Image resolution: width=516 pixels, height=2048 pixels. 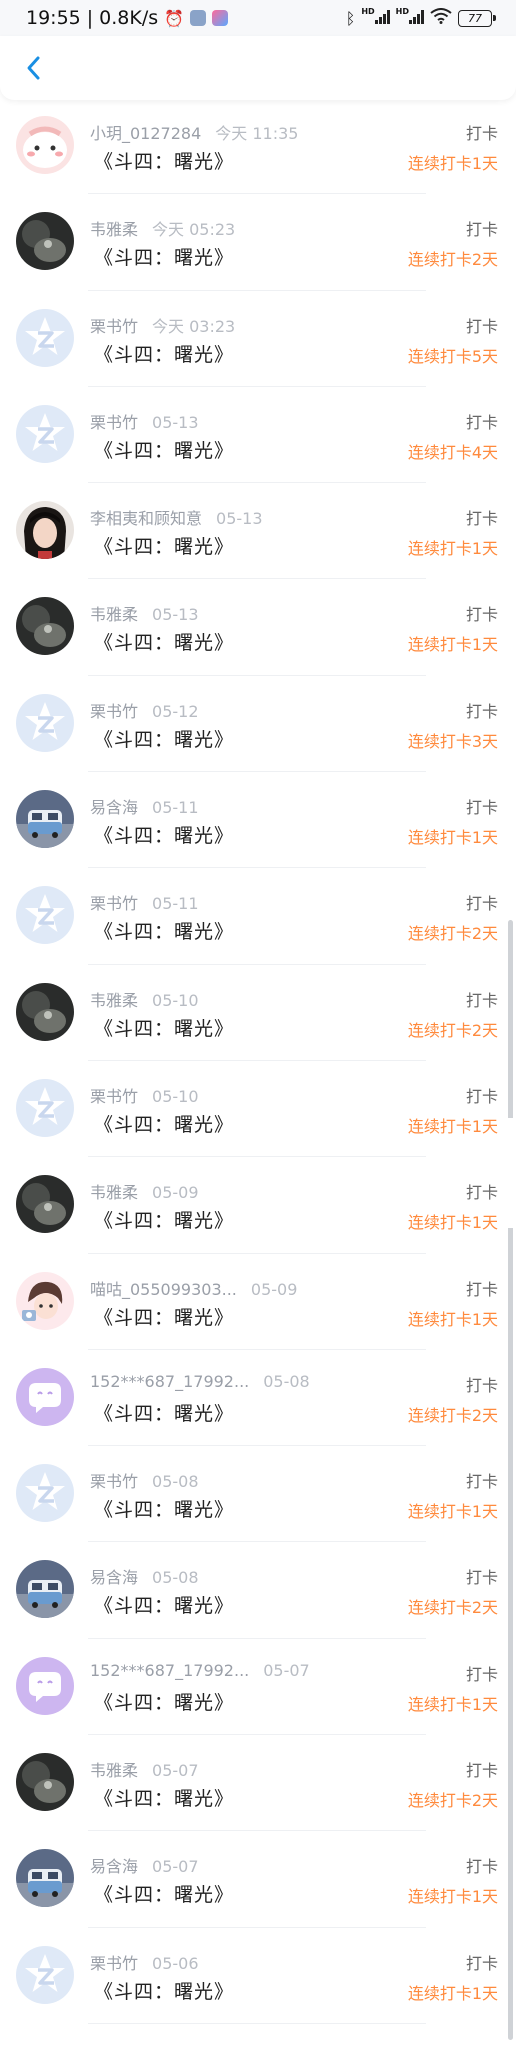 I want to click on post-time: 05-12, so click(x=175, y=711).